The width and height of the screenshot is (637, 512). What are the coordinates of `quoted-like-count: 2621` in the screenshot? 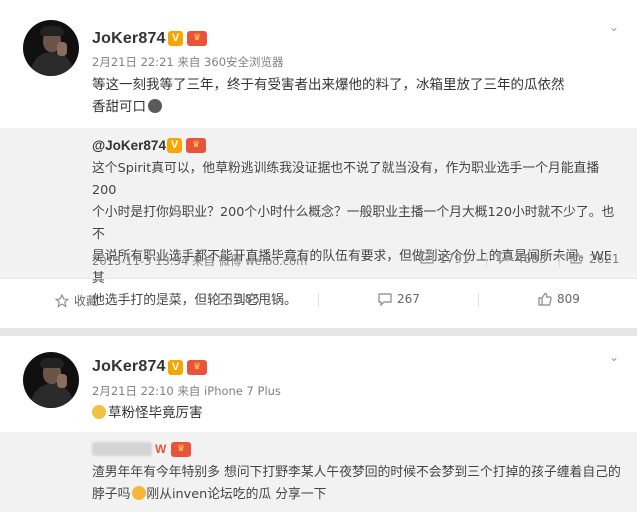 It's located at (595, 259).